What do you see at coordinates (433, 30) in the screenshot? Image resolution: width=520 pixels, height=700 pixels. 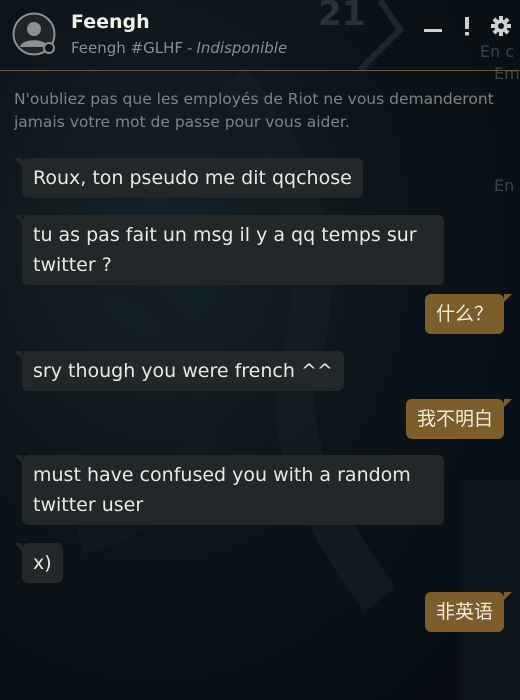 I see `minimize-icon` at bounding box center [433, 30].